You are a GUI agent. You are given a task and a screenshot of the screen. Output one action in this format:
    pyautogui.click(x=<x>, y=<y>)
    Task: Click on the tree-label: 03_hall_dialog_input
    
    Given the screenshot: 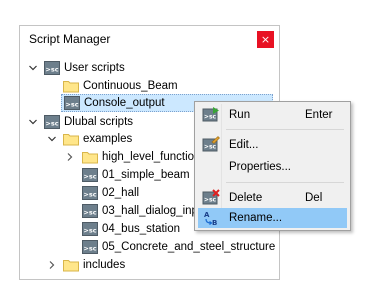 What is the action you would take?
    pyautogui.click(x=155, y=211)
    